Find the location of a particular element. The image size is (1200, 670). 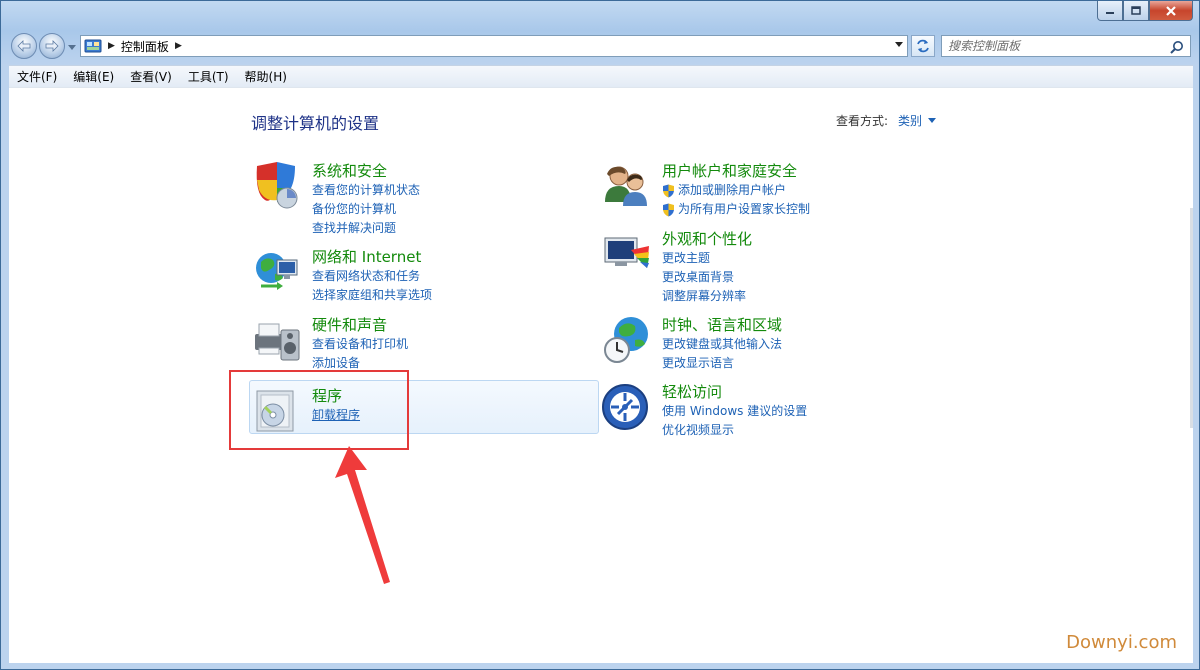

category-user-accounts: 用户帐户和家庭安全 添加或删除用户帐户 为所有用户设置家长控制 is located at coordinates (761, 192).